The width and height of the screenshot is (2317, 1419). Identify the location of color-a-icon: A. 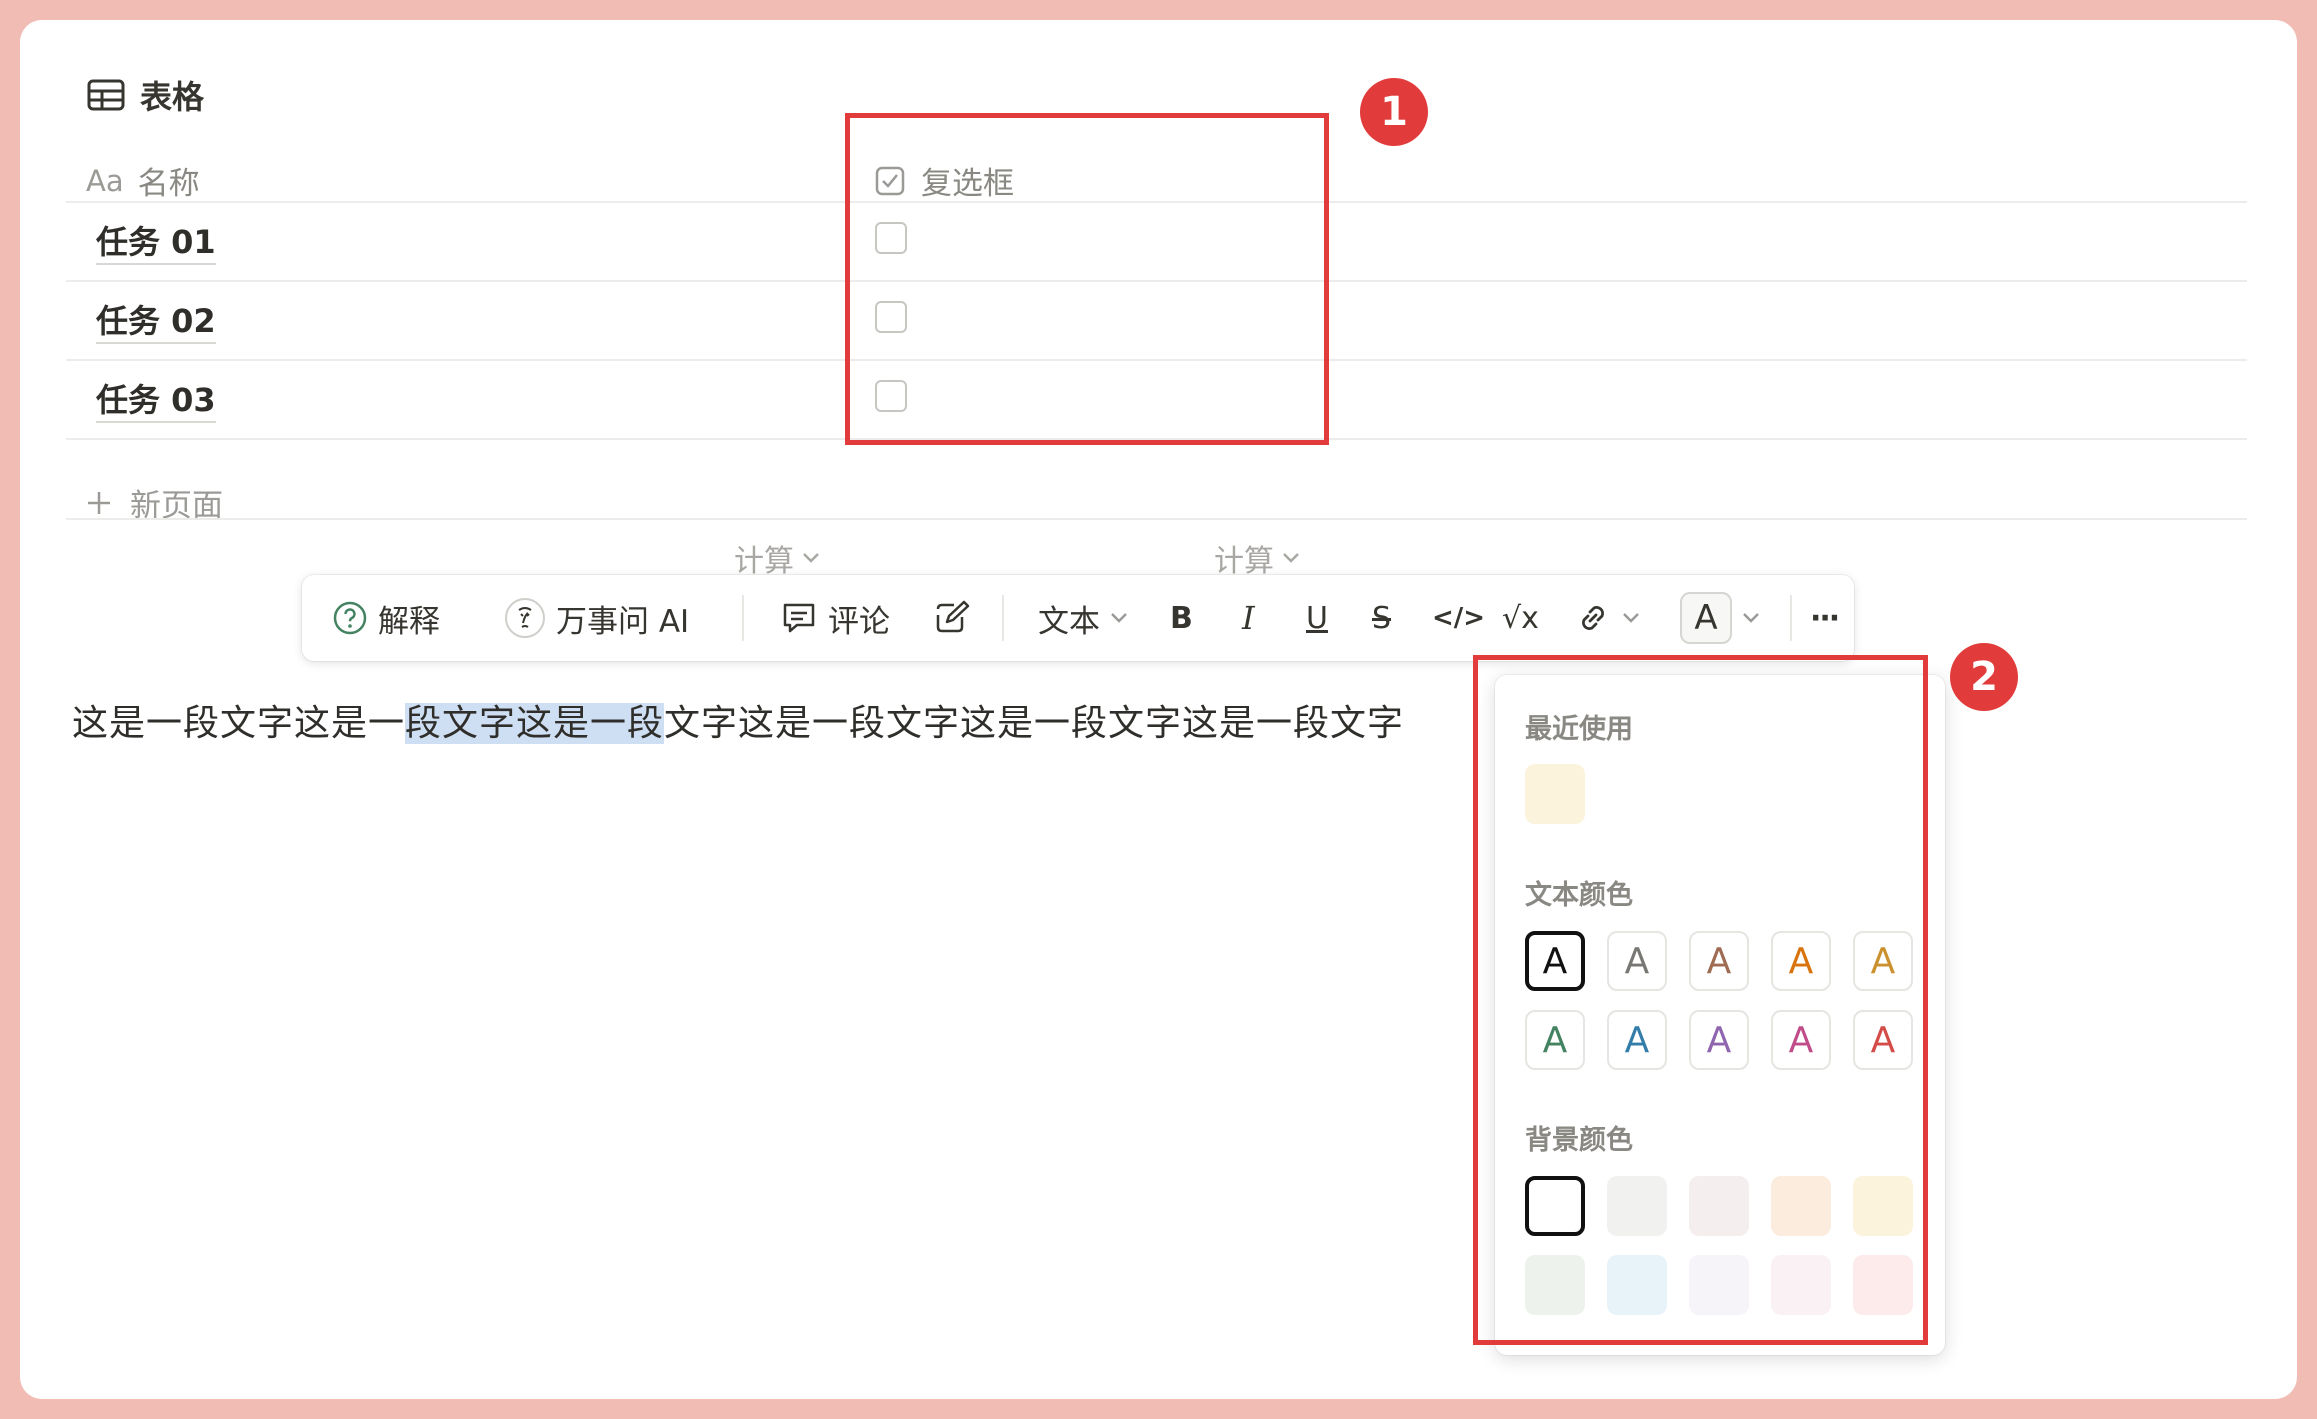
(1706, 618).